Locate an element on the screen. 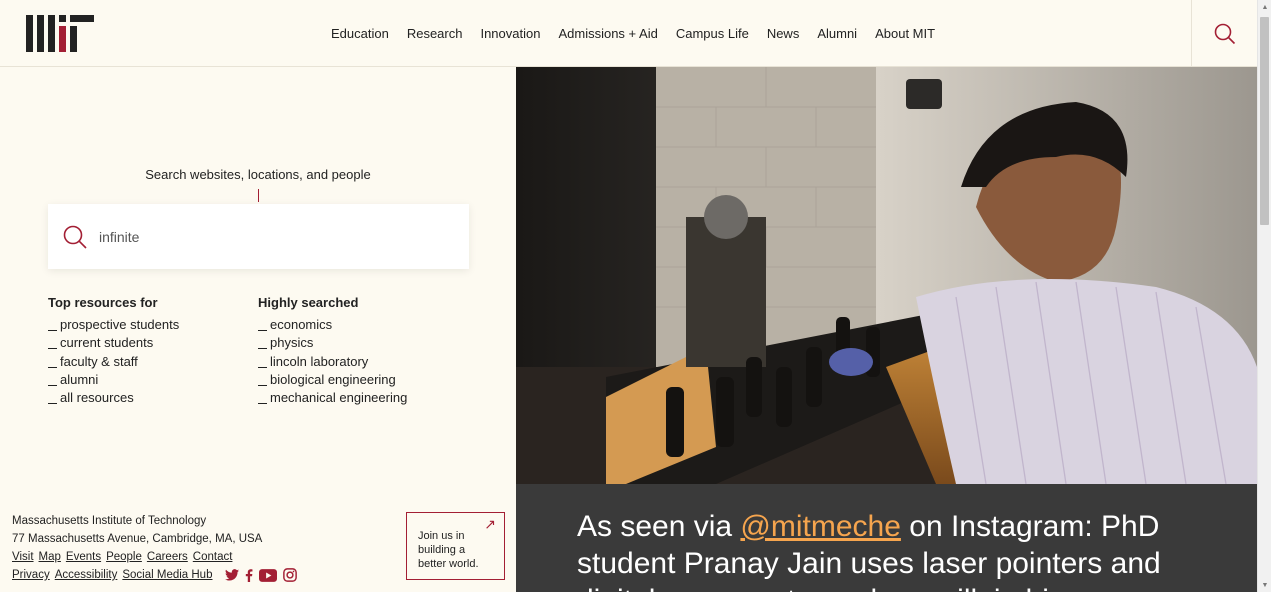 Image resolution: width=1271 pixels, height=592 pixels. nav-alumni: Alumni is located at coordinates (837, 33).